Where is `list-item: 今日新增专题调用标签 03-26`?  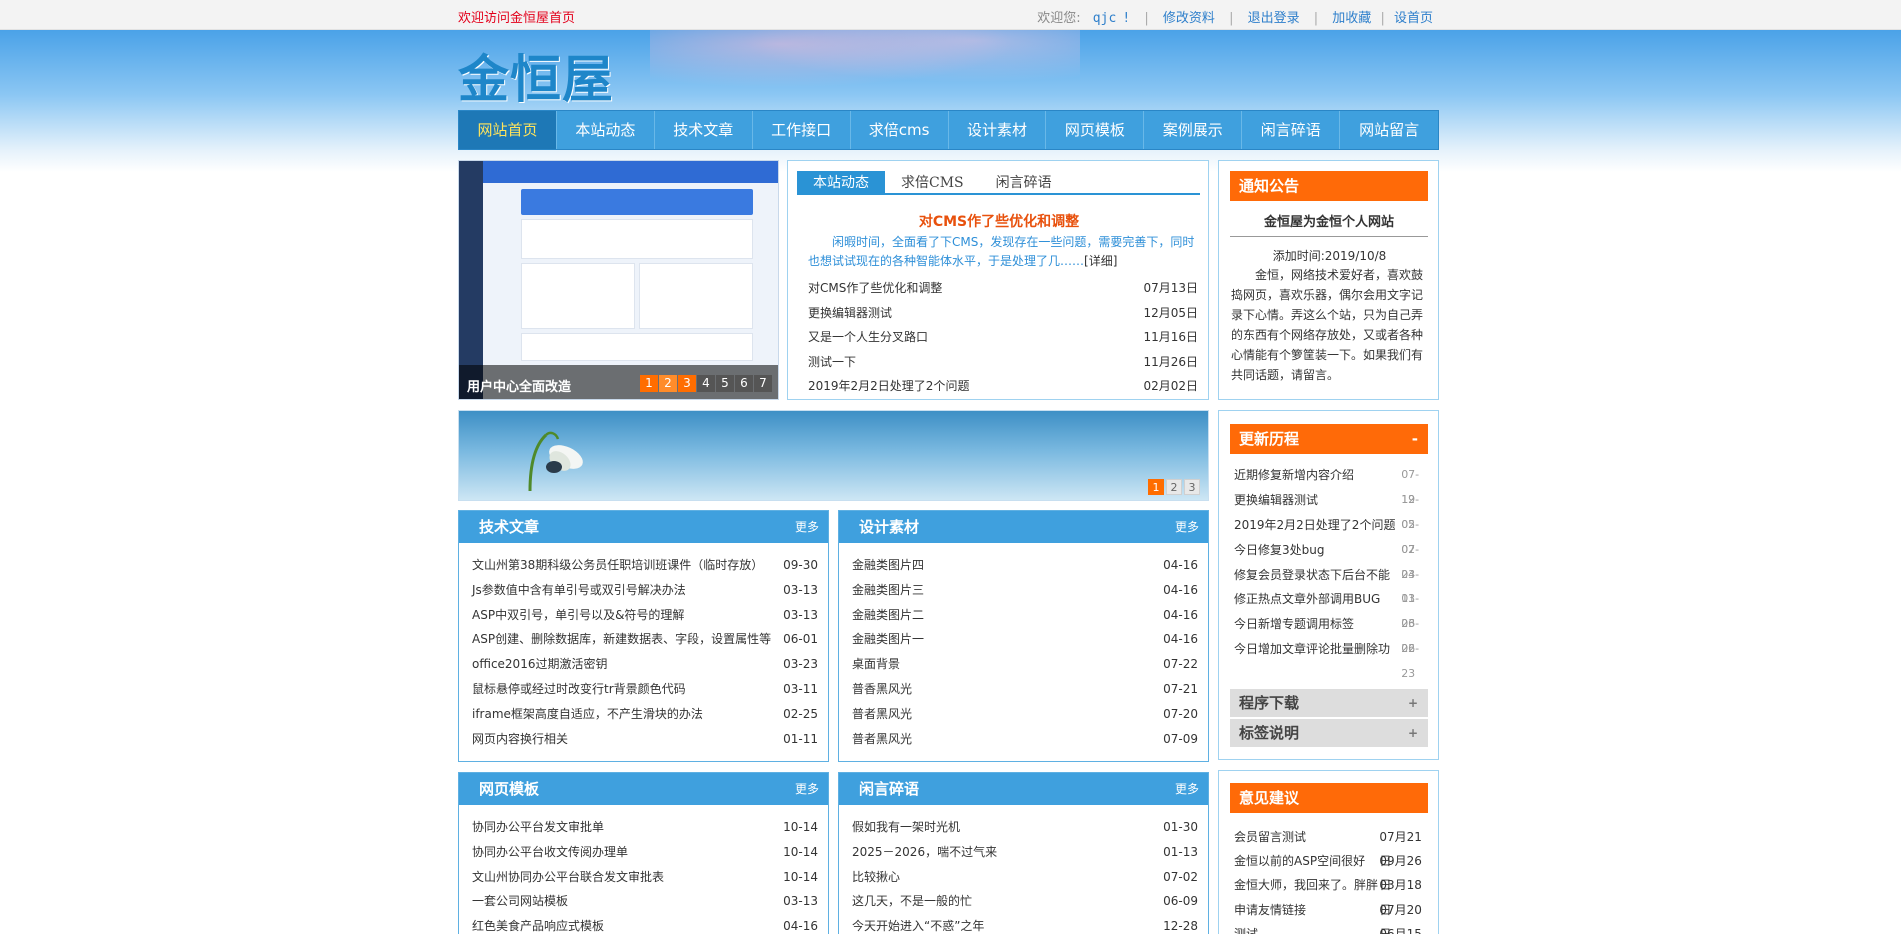
list-item: 今日新增专题调用标签 03-26 is located at coordinates (1333, 633).